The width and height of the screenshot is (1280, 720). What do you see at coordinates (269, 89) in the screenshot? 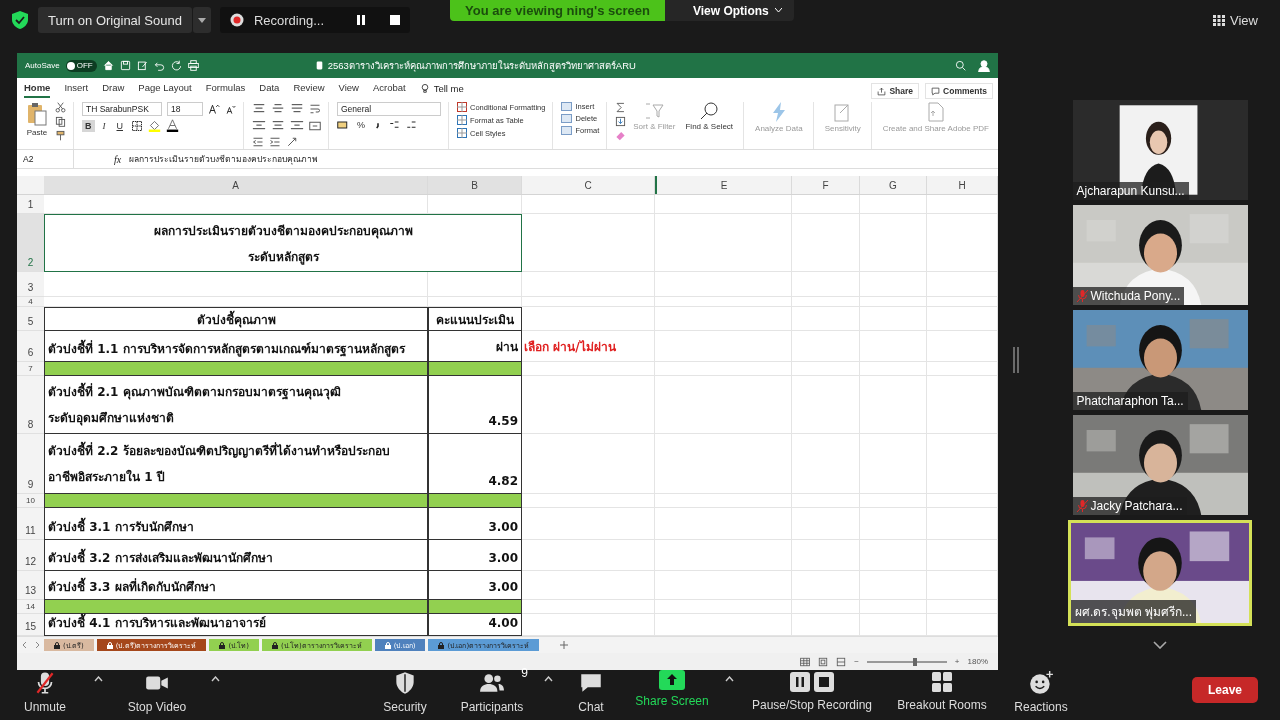
I see `ribbon-tab: Data` at bounding box center [269, 89].